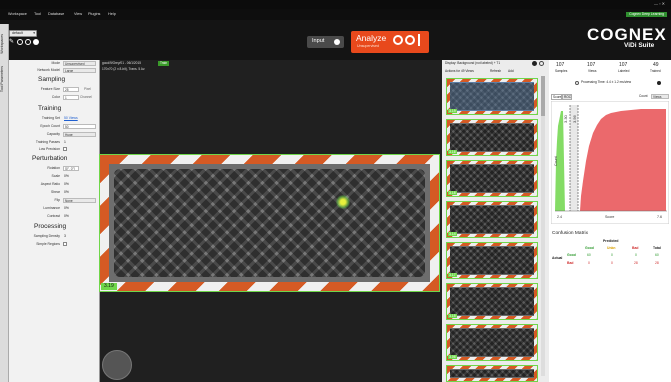  I want to click on training-set-label: Training Set, so click(50, 118).